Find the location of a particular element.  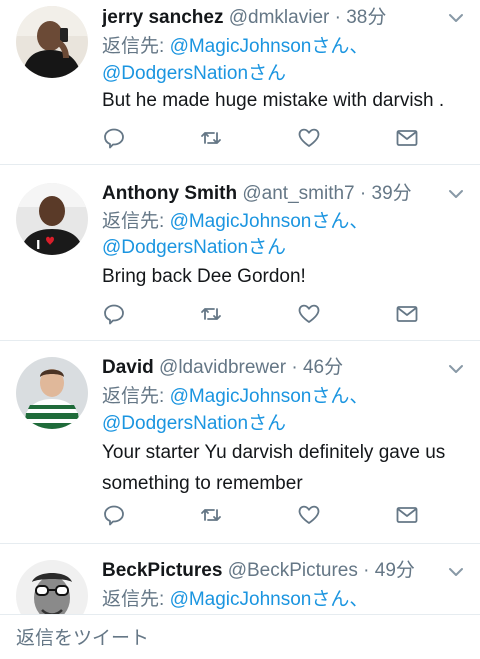

tweet-header: David @ldavidbrewer · 46分 is located at coordinates (271, 368).